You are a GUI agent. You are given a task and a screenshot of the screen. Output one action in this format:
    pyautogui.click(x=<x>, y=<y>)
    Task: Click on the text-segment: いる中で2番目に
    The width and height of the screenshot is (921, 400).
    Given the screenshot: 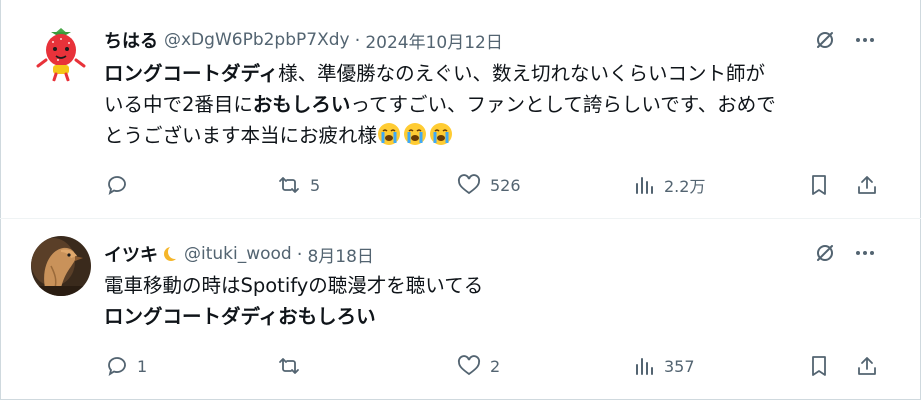 What is the action you would take?
    pyautogui.click(x=178, y=104)
    